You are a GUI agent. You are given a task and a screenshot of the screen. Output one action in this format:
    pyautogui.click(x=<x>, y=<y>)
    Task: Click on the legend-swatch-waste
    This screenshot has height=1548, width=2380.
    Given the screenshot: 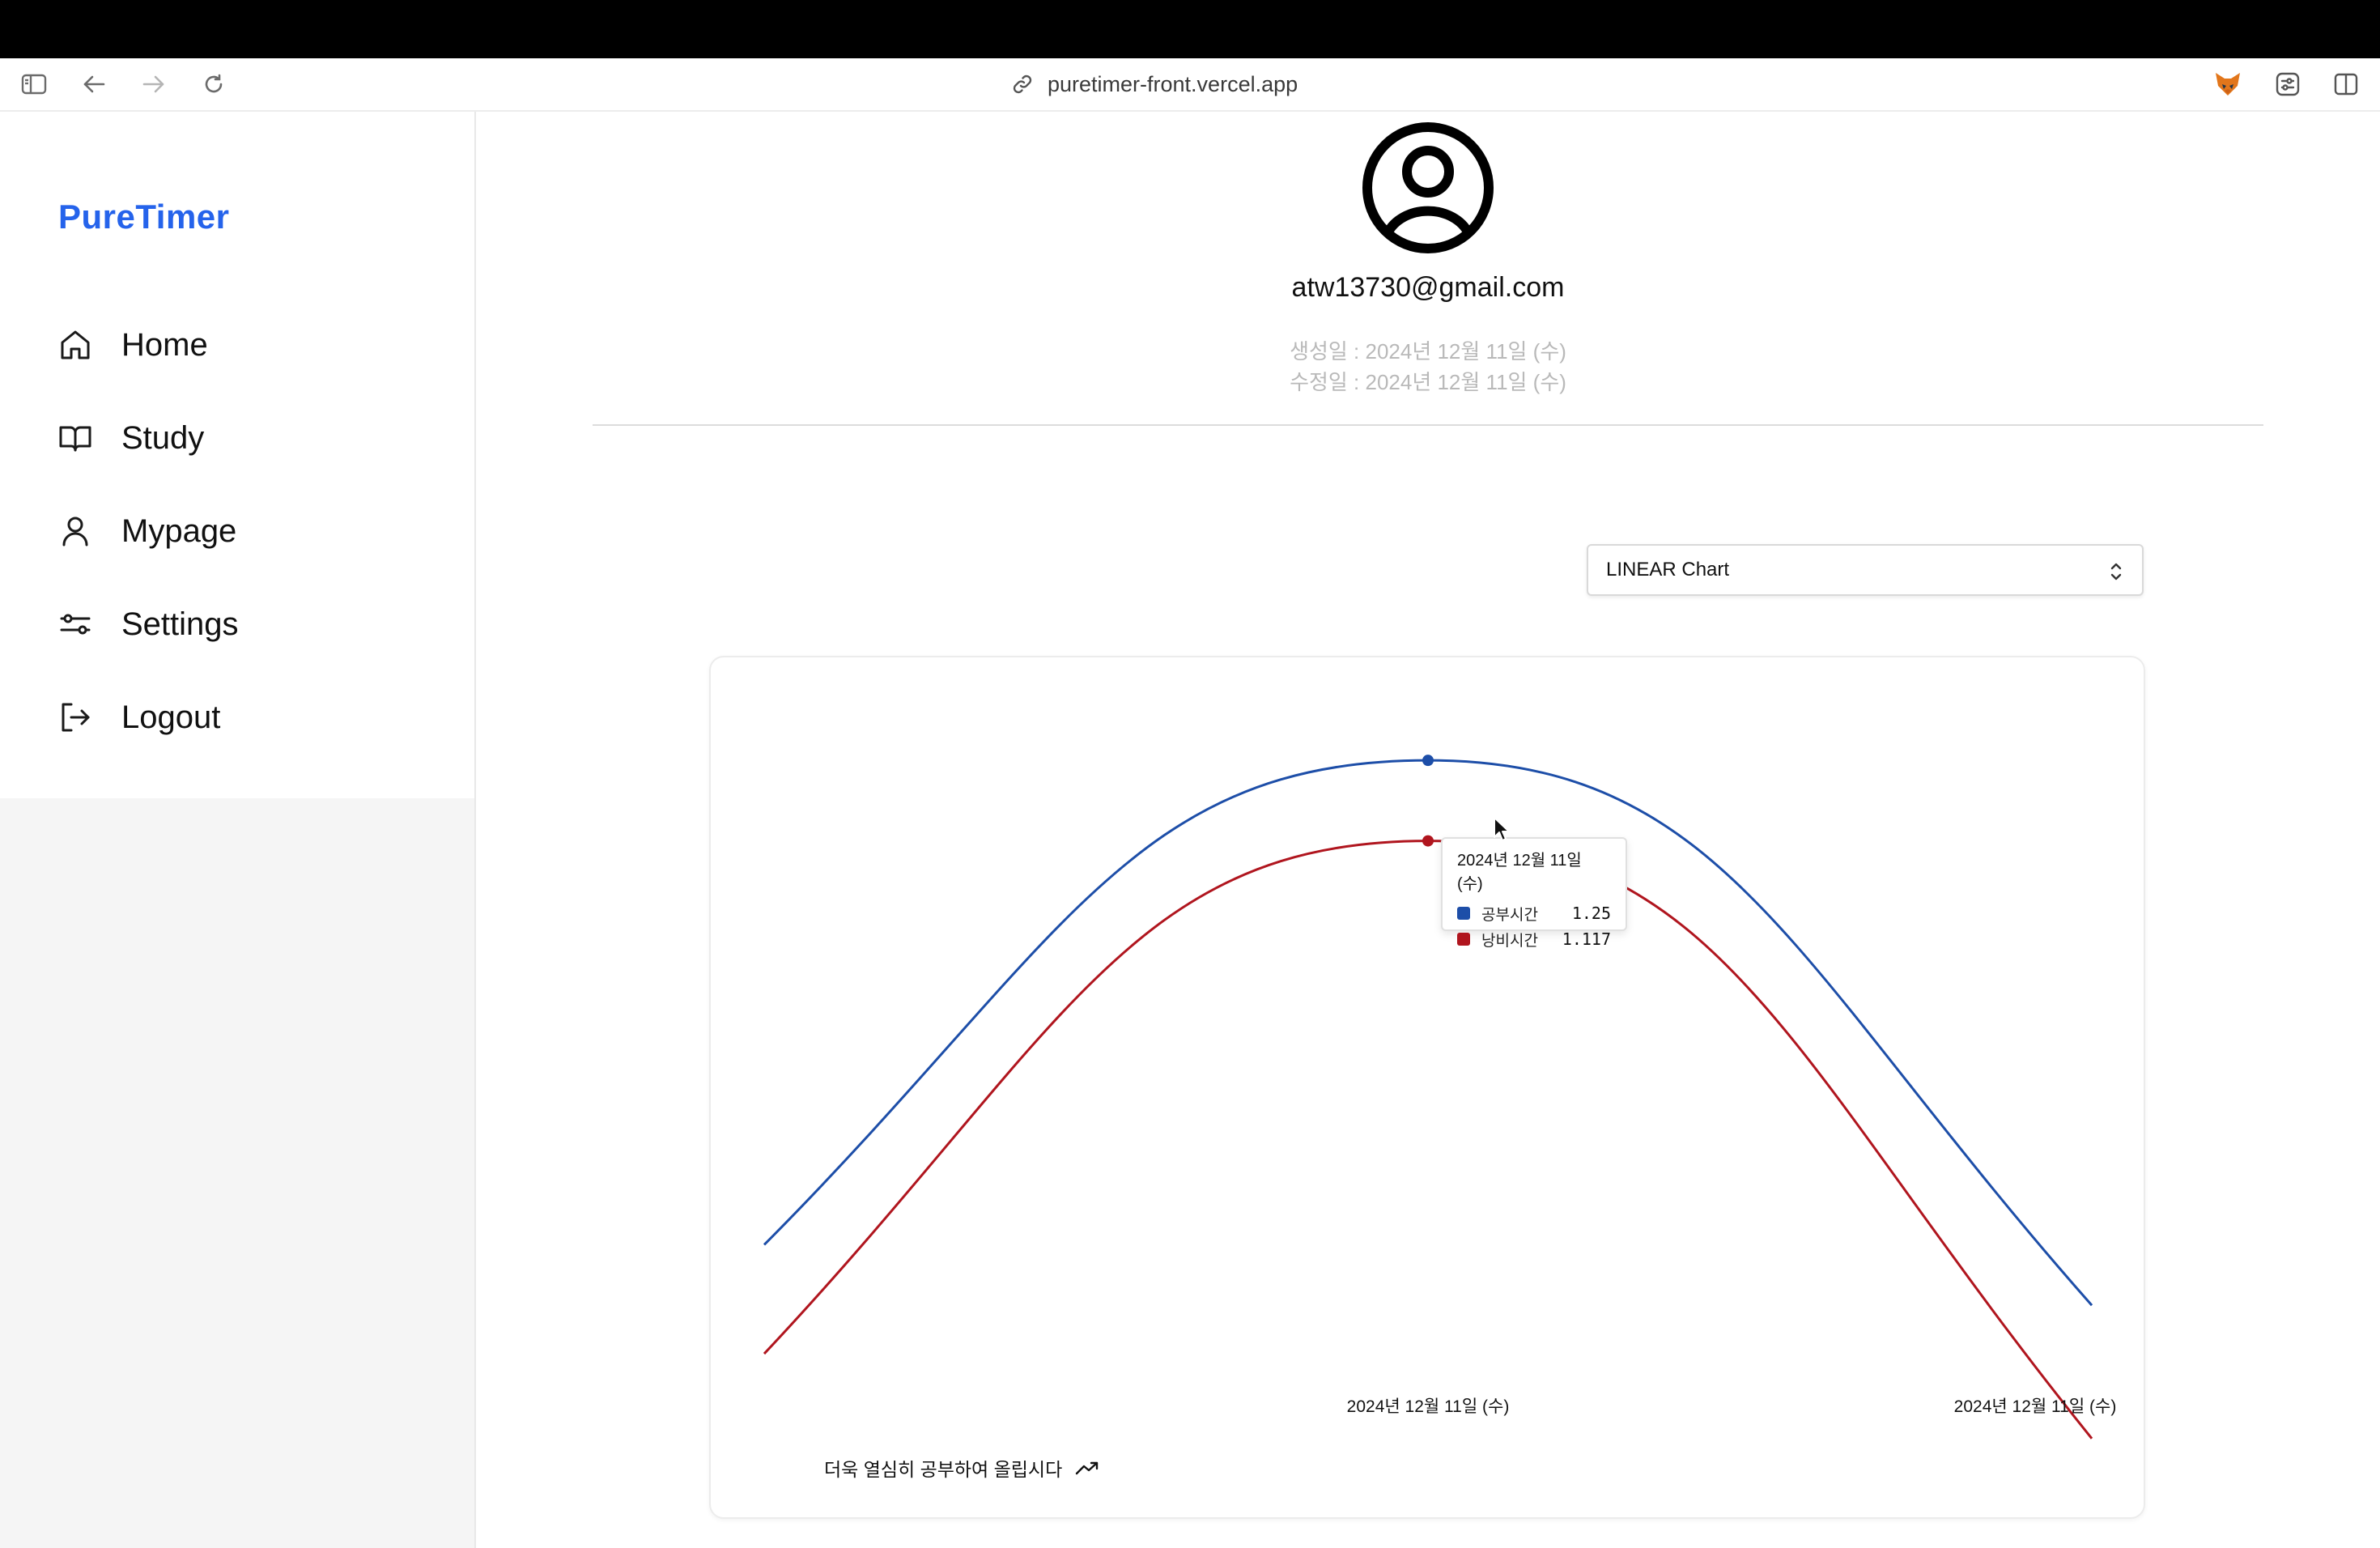 What is the action you would take?
    pyautogui.click(x=1464, y=940)
    